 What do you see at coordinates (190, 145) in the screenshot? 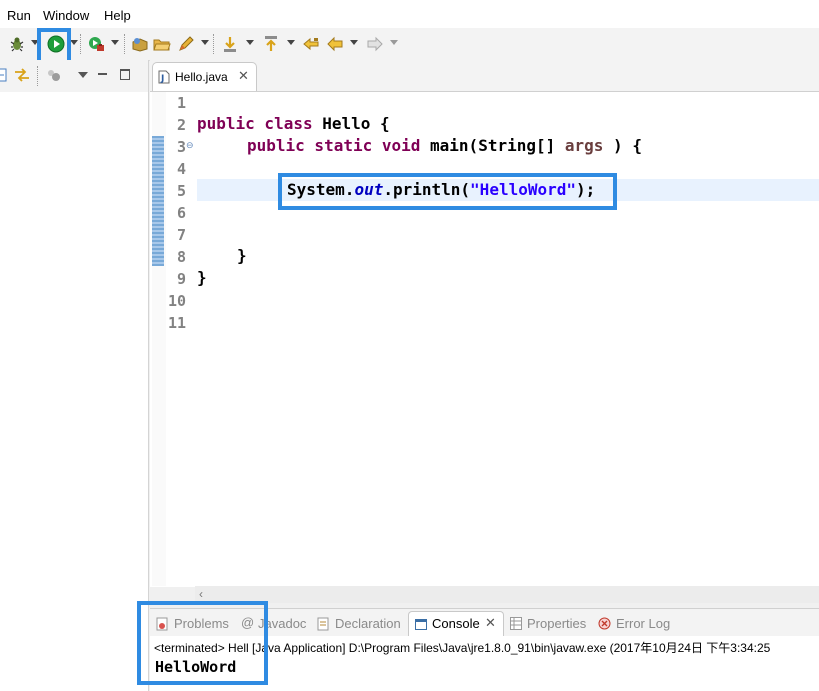
I see `fold-icon: ⊖` at bounding box center [190, 145].